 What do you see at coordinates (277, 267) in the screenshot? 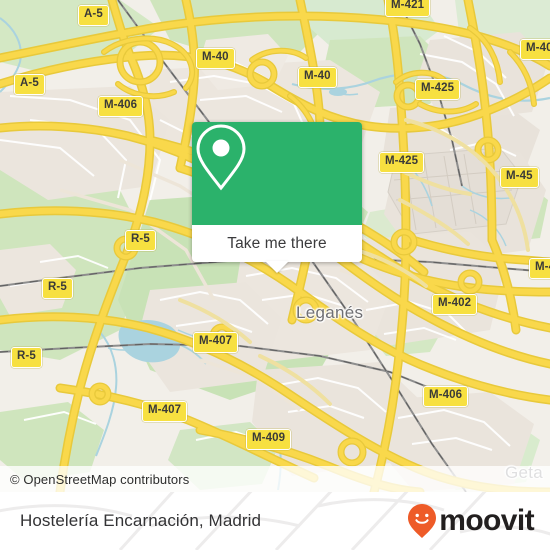
I see `callout-pointer-tail` at bounding box center [277, 267].